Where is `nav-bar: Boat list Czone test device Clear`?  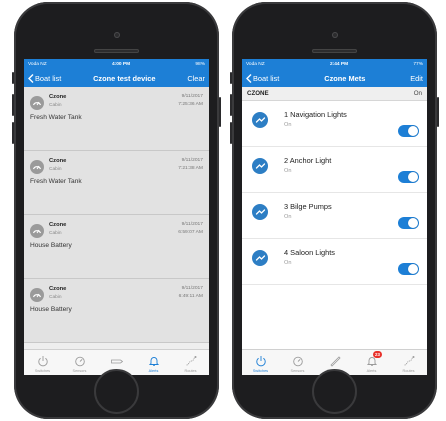 nav-bar: Boat list Czone test device Clear is located at coordinates (116, 78).